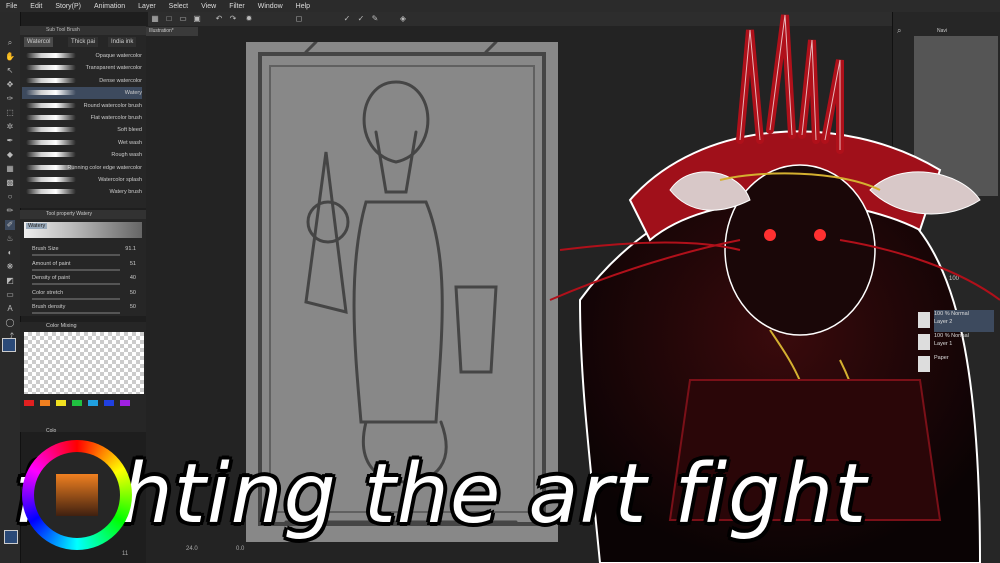 The image size is (1000, 563). I want to click on brush-item: Soft bleed, so click(82, 130).